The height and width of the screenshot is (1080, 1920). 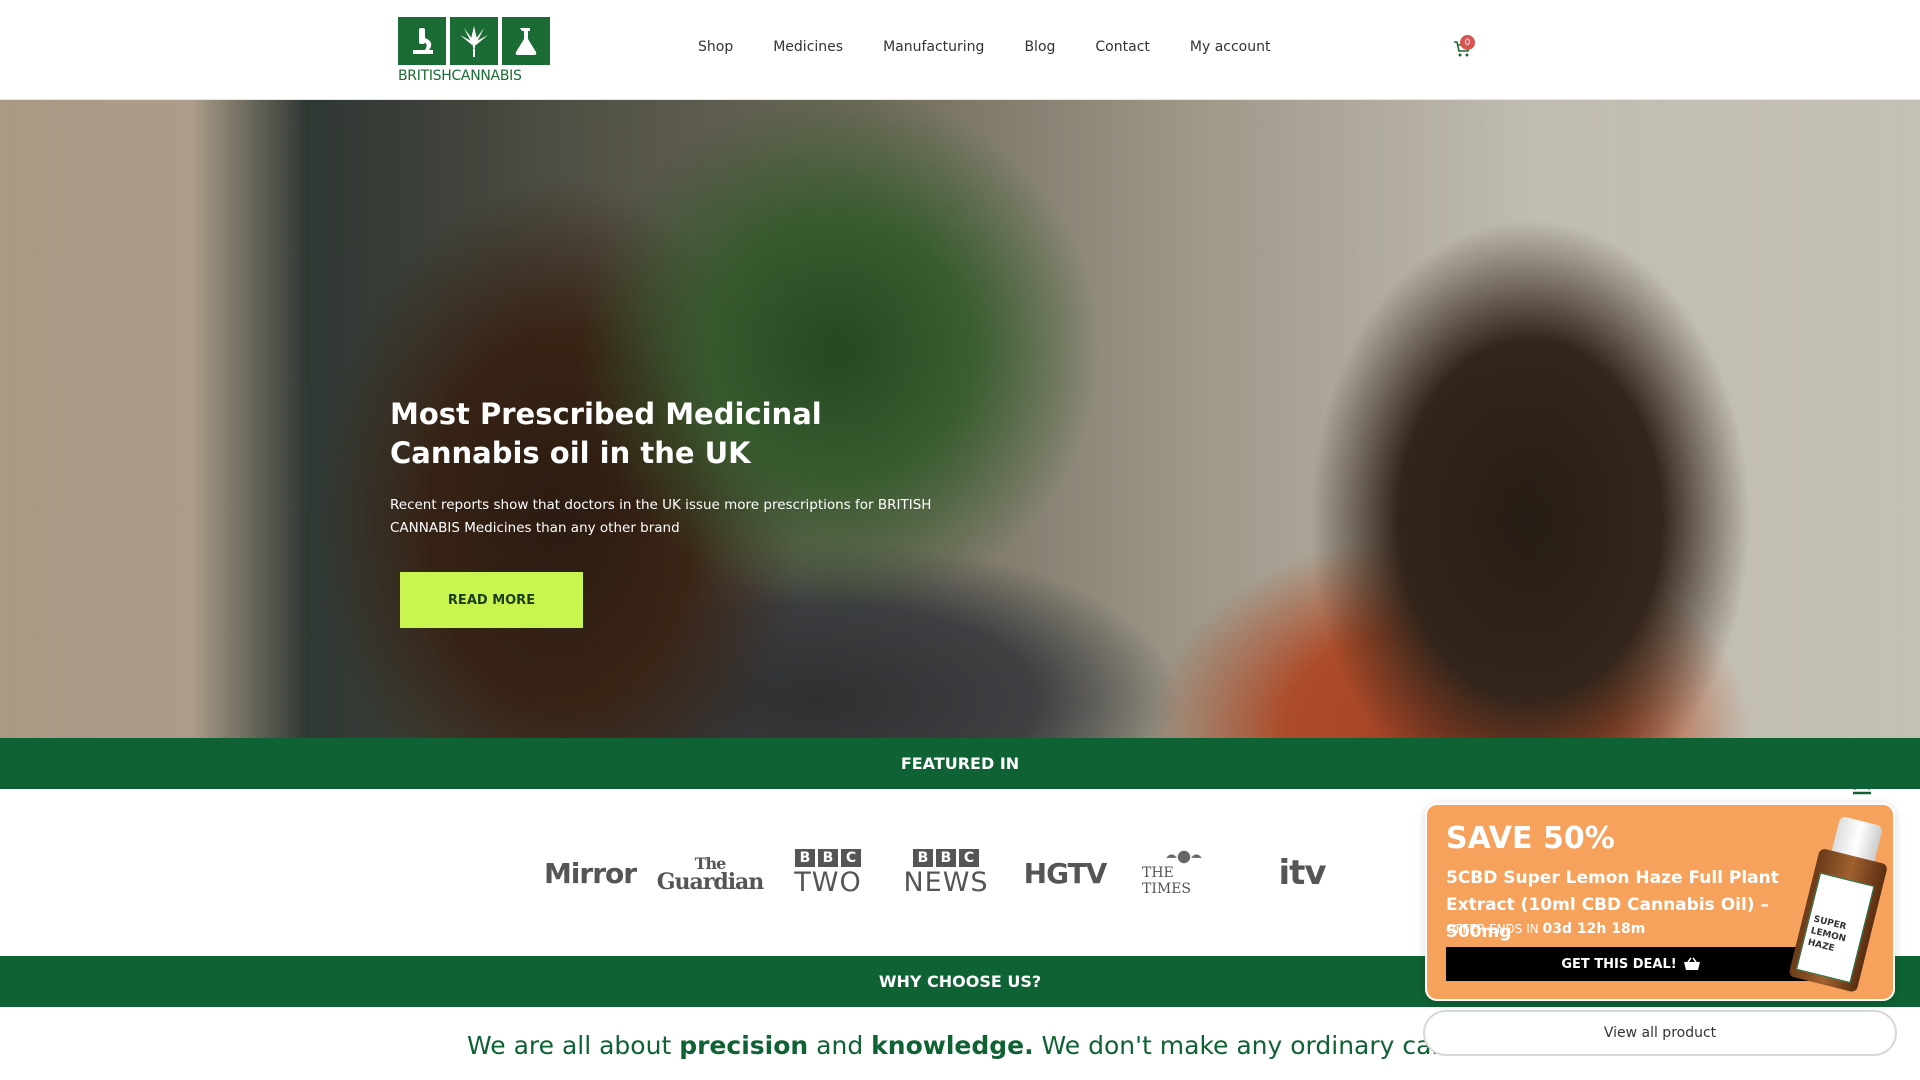 I want to click on basket-icon, so click(x=1691, y=963).